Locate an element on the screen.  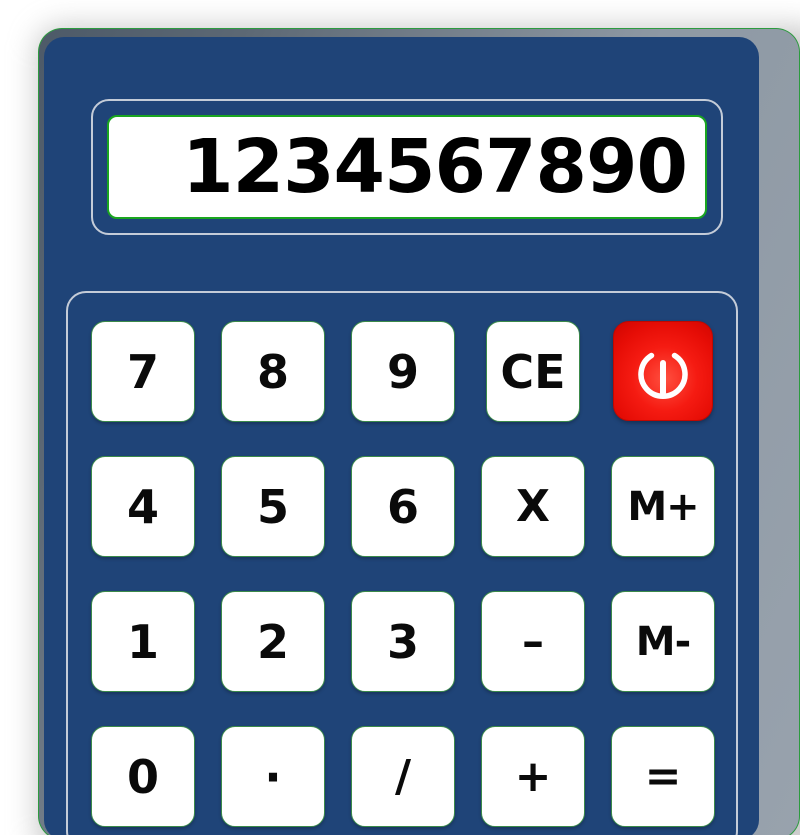
key-2: 2 is located at coordinates (273, 641).